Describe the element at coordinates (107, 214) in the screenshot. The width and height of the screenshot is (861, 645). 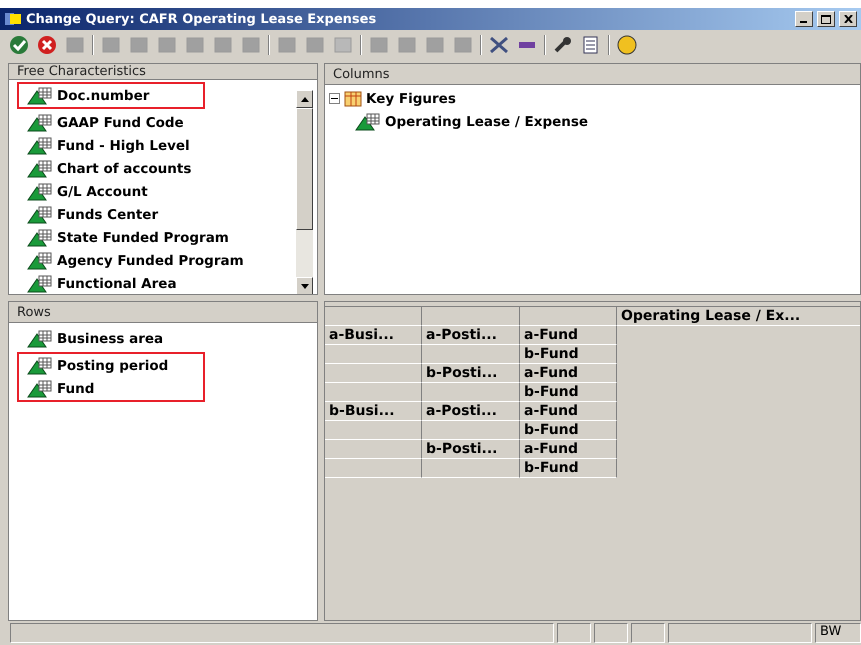
I see `characteristic-label: Funds Center` at that location.